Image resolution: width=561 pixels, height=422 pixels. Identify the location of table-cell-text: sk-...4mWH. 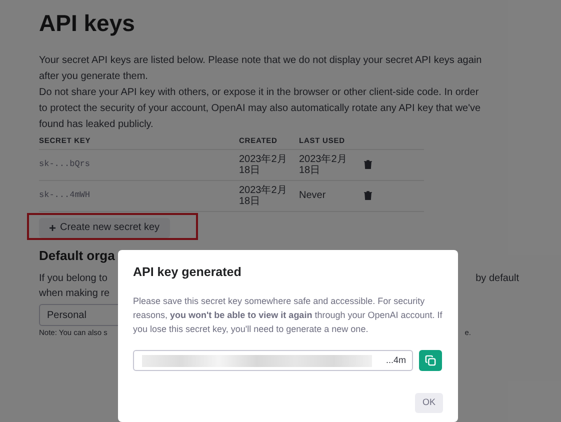
(65, 196).